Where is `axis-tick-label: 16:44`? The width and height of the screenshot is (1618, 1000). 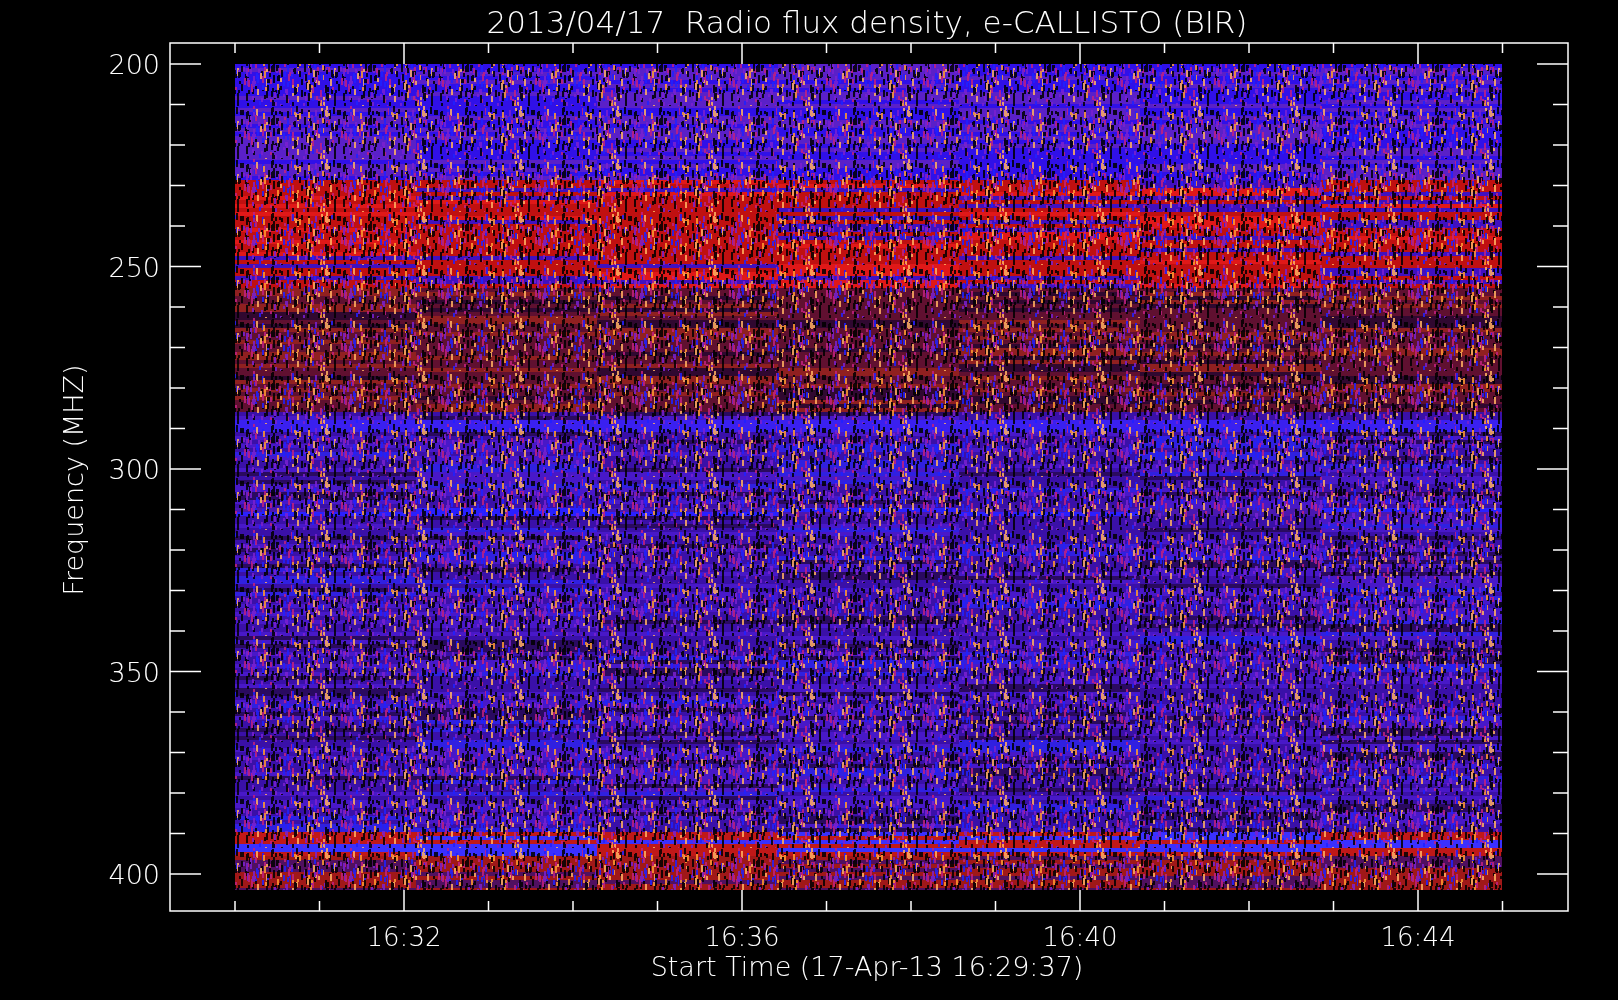
axis-tick-label: 16:44 is located at coordinates (1418, 937).